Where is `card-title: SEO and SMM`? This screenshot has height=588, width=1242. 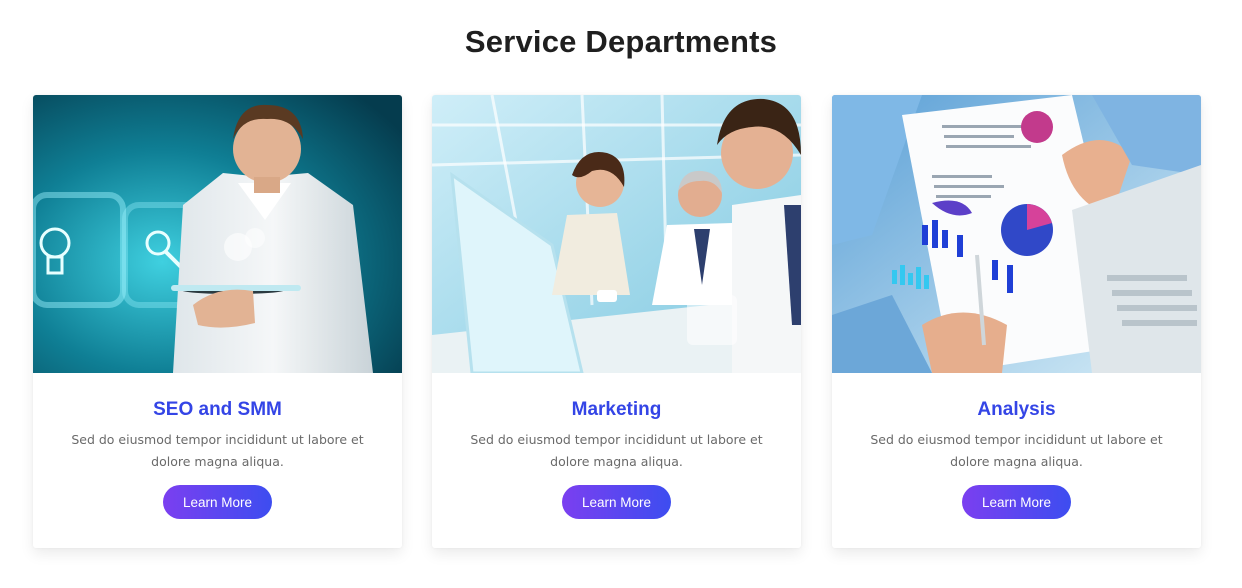
card-title: SEO and SMM is located at coordinates (217, 409).